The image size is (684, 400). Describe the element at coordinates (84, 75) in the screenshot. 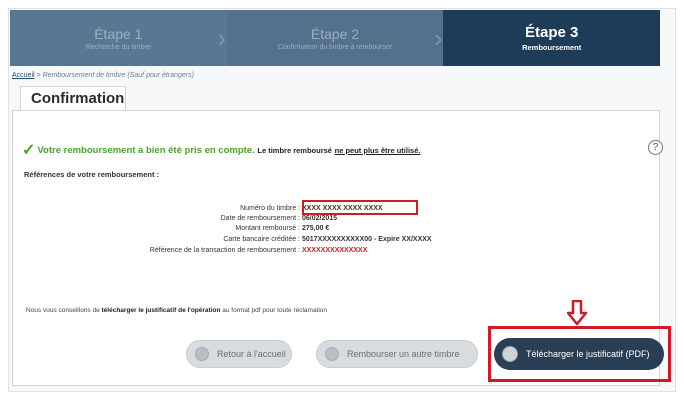

I see `breadcrumb-current: Remboursement de timbre` at that location.